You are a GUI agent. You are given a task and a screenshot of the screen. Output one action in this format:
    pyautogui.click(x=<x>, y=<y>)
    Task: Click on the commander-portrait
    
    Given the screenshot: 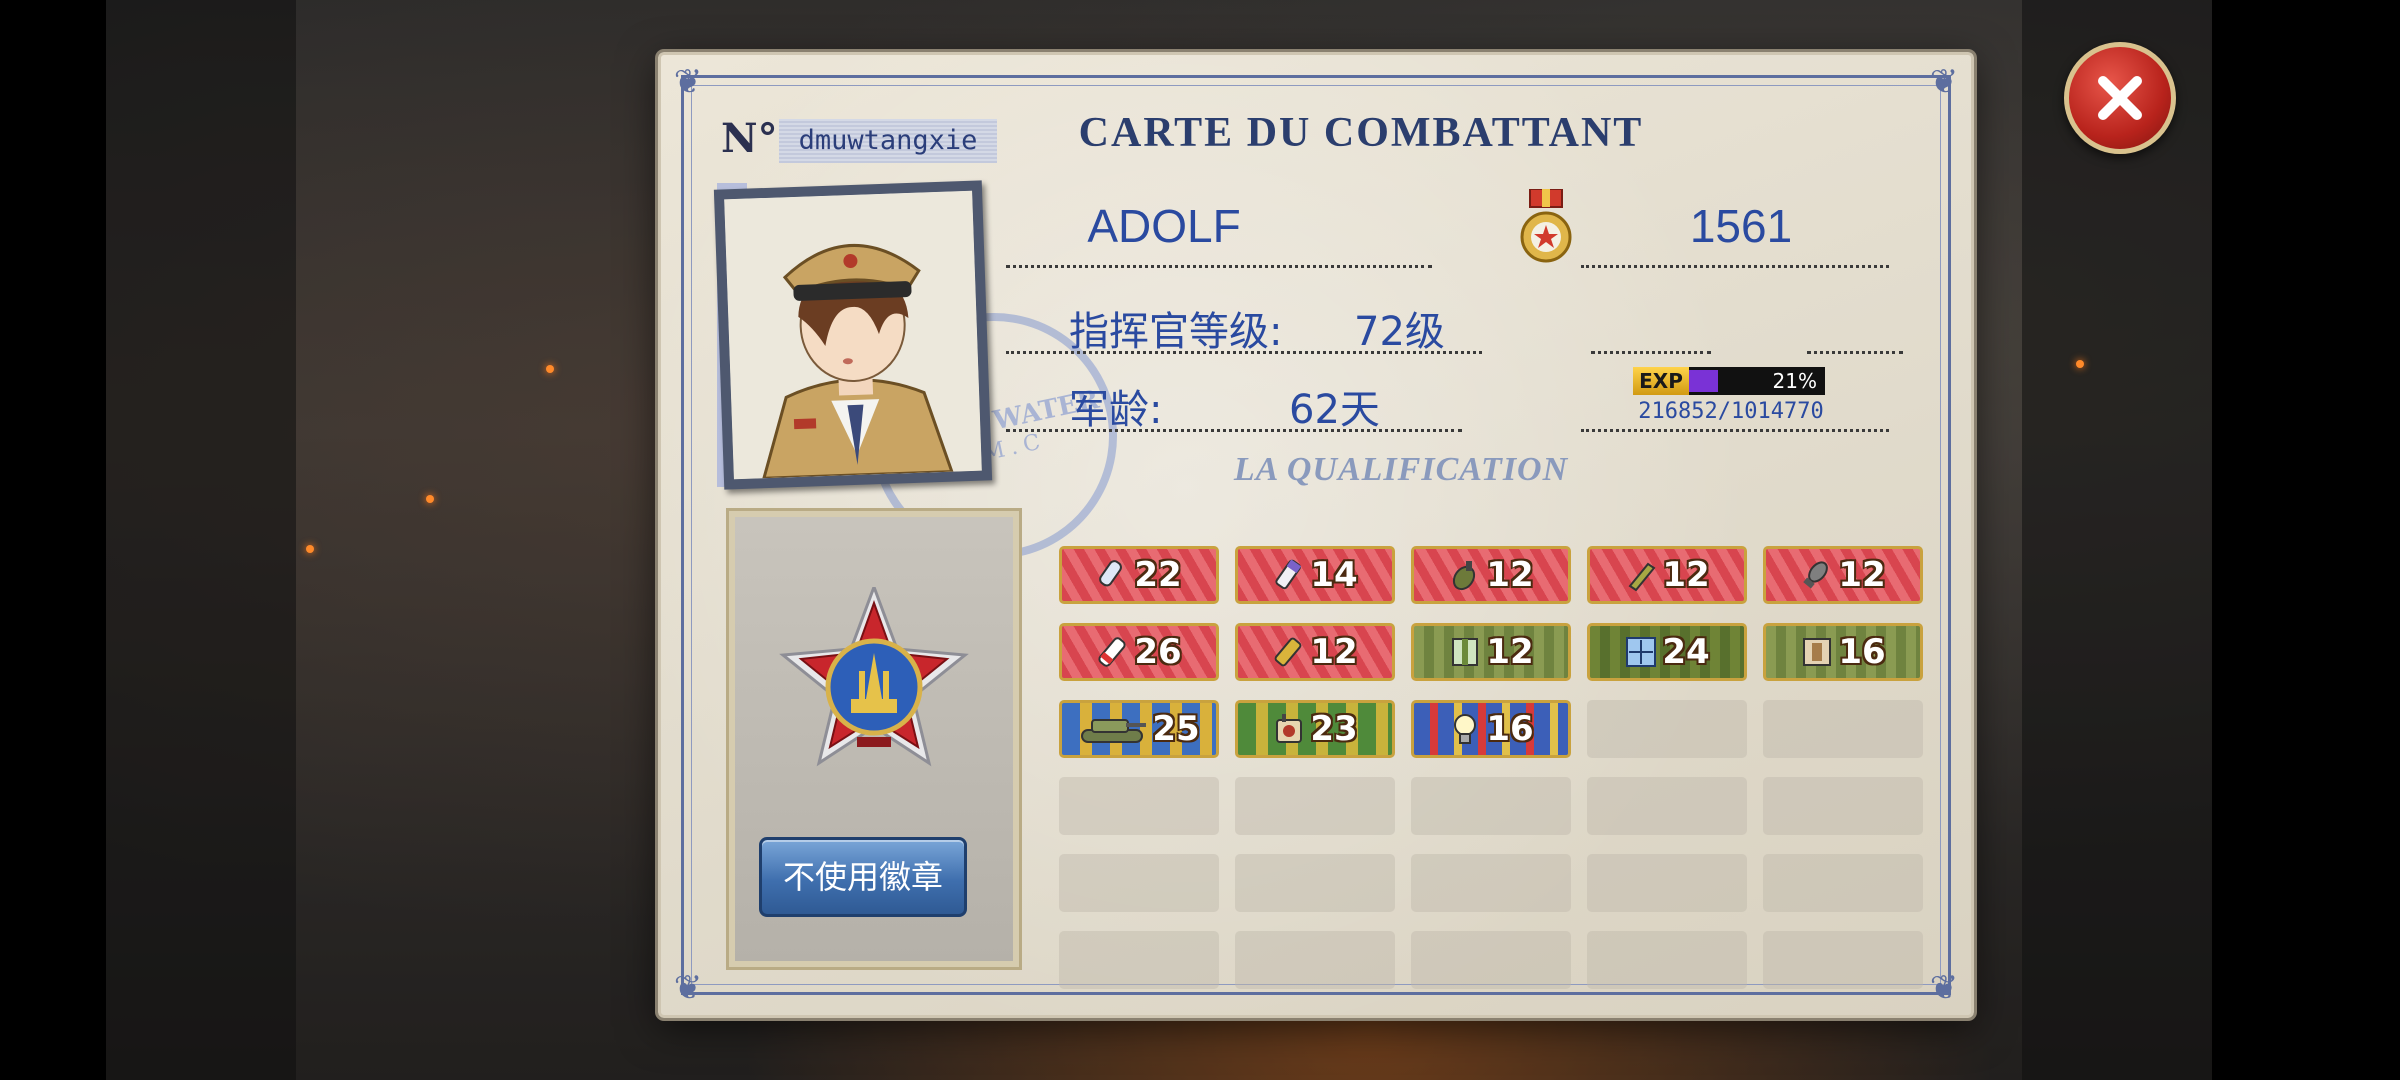 What is the action you would take?
    pyautogui.click(x=853, y=335)
    